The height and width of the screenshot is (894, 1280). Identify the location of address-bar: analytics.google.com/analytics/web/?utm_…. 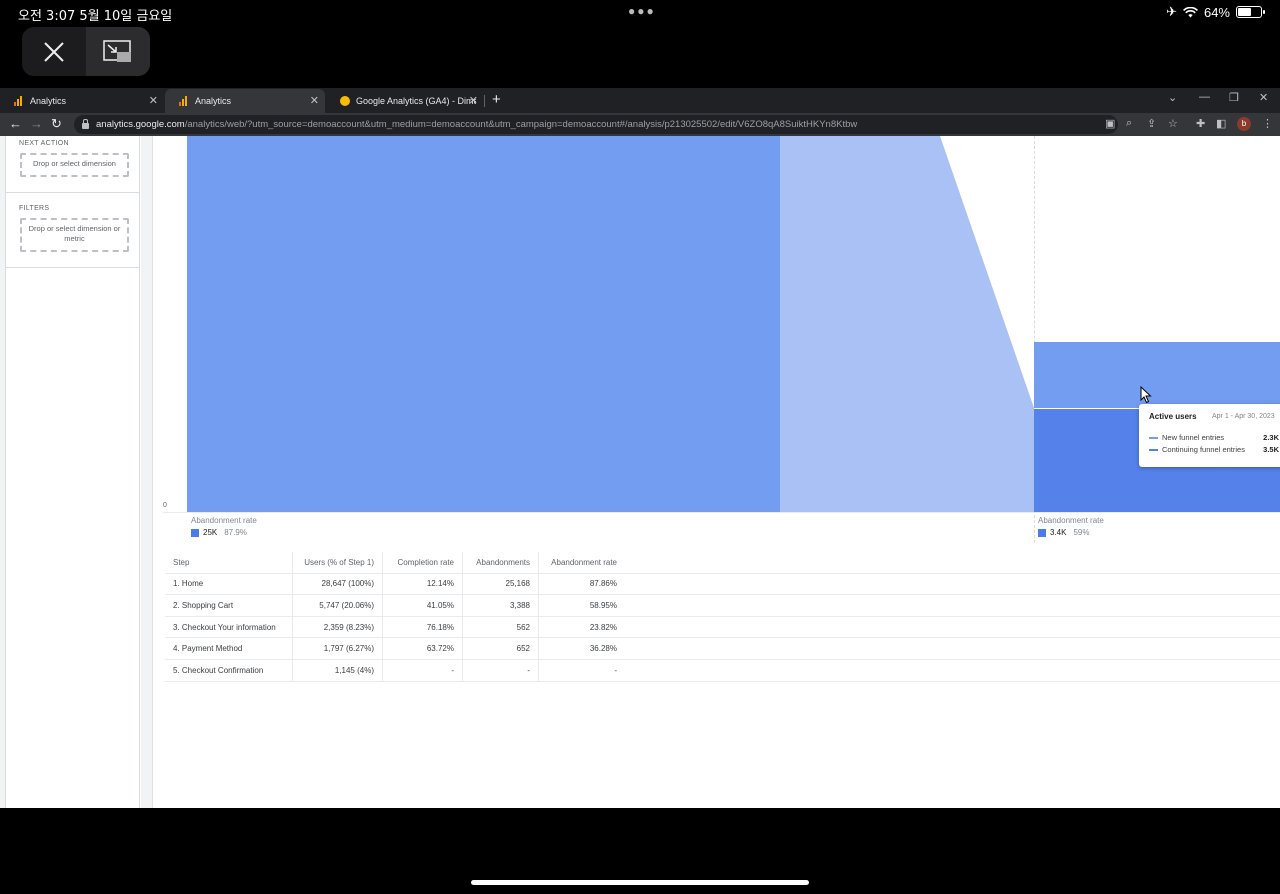
(596, 124).